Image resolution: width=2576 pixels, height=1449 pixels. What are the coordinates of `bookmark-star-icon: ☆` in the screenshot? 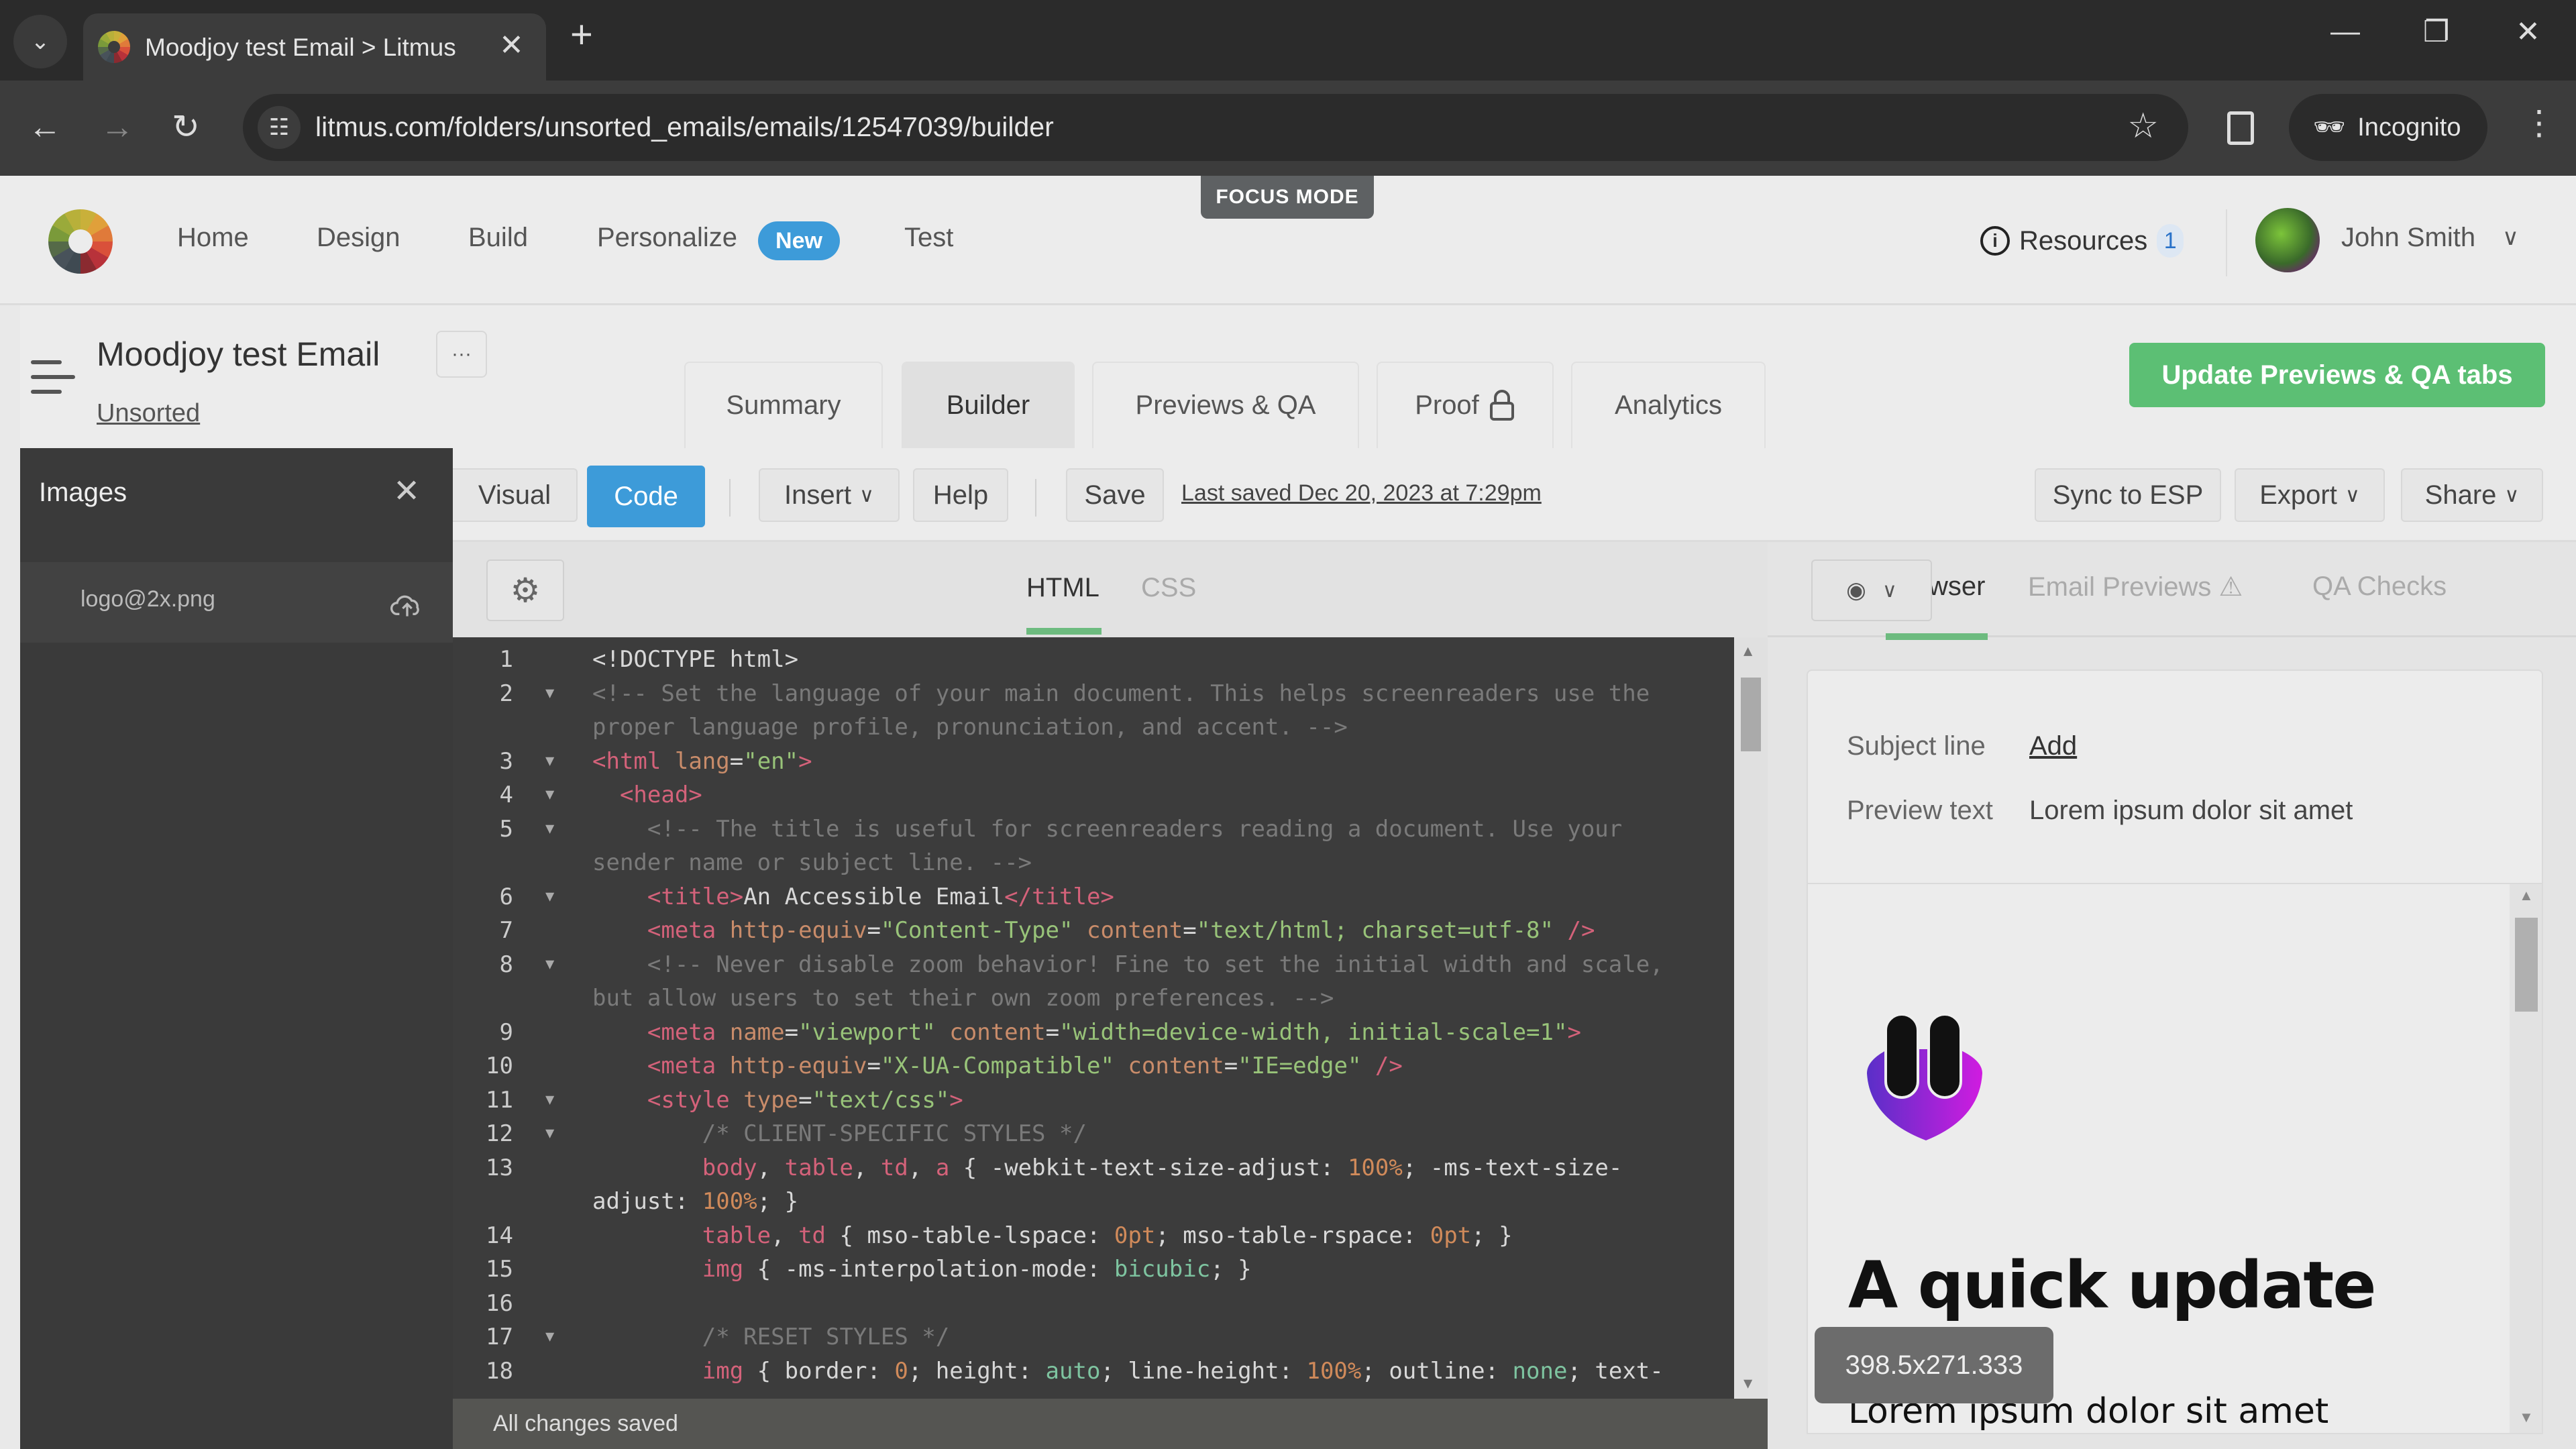 It's located at (2143, 126).